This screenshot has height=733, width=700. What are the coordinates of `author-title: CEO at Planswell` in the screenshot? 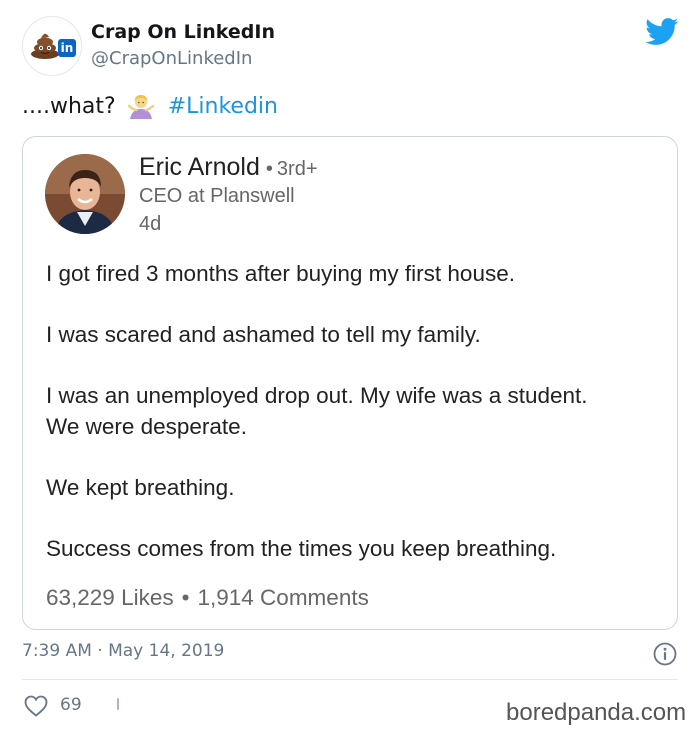 It's located at (217, 196).